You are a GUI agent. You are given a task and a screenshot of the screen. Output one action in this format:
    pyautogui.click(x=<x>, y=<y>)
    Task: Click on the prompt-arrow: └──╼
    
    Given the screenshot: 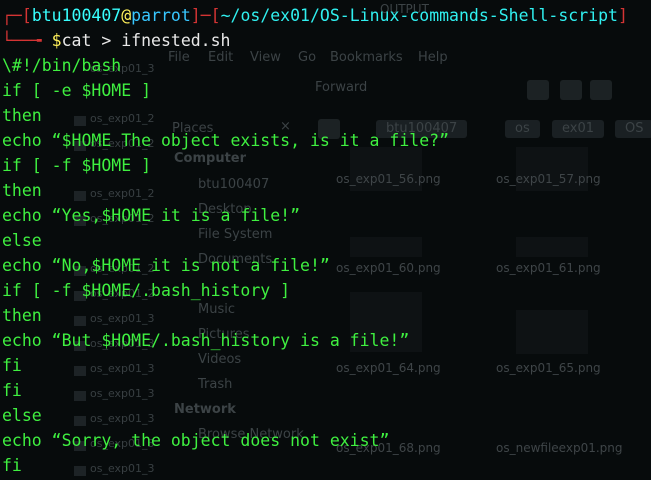 What is the action you would take?
    pyautogui.click(x=27, y=40)
    